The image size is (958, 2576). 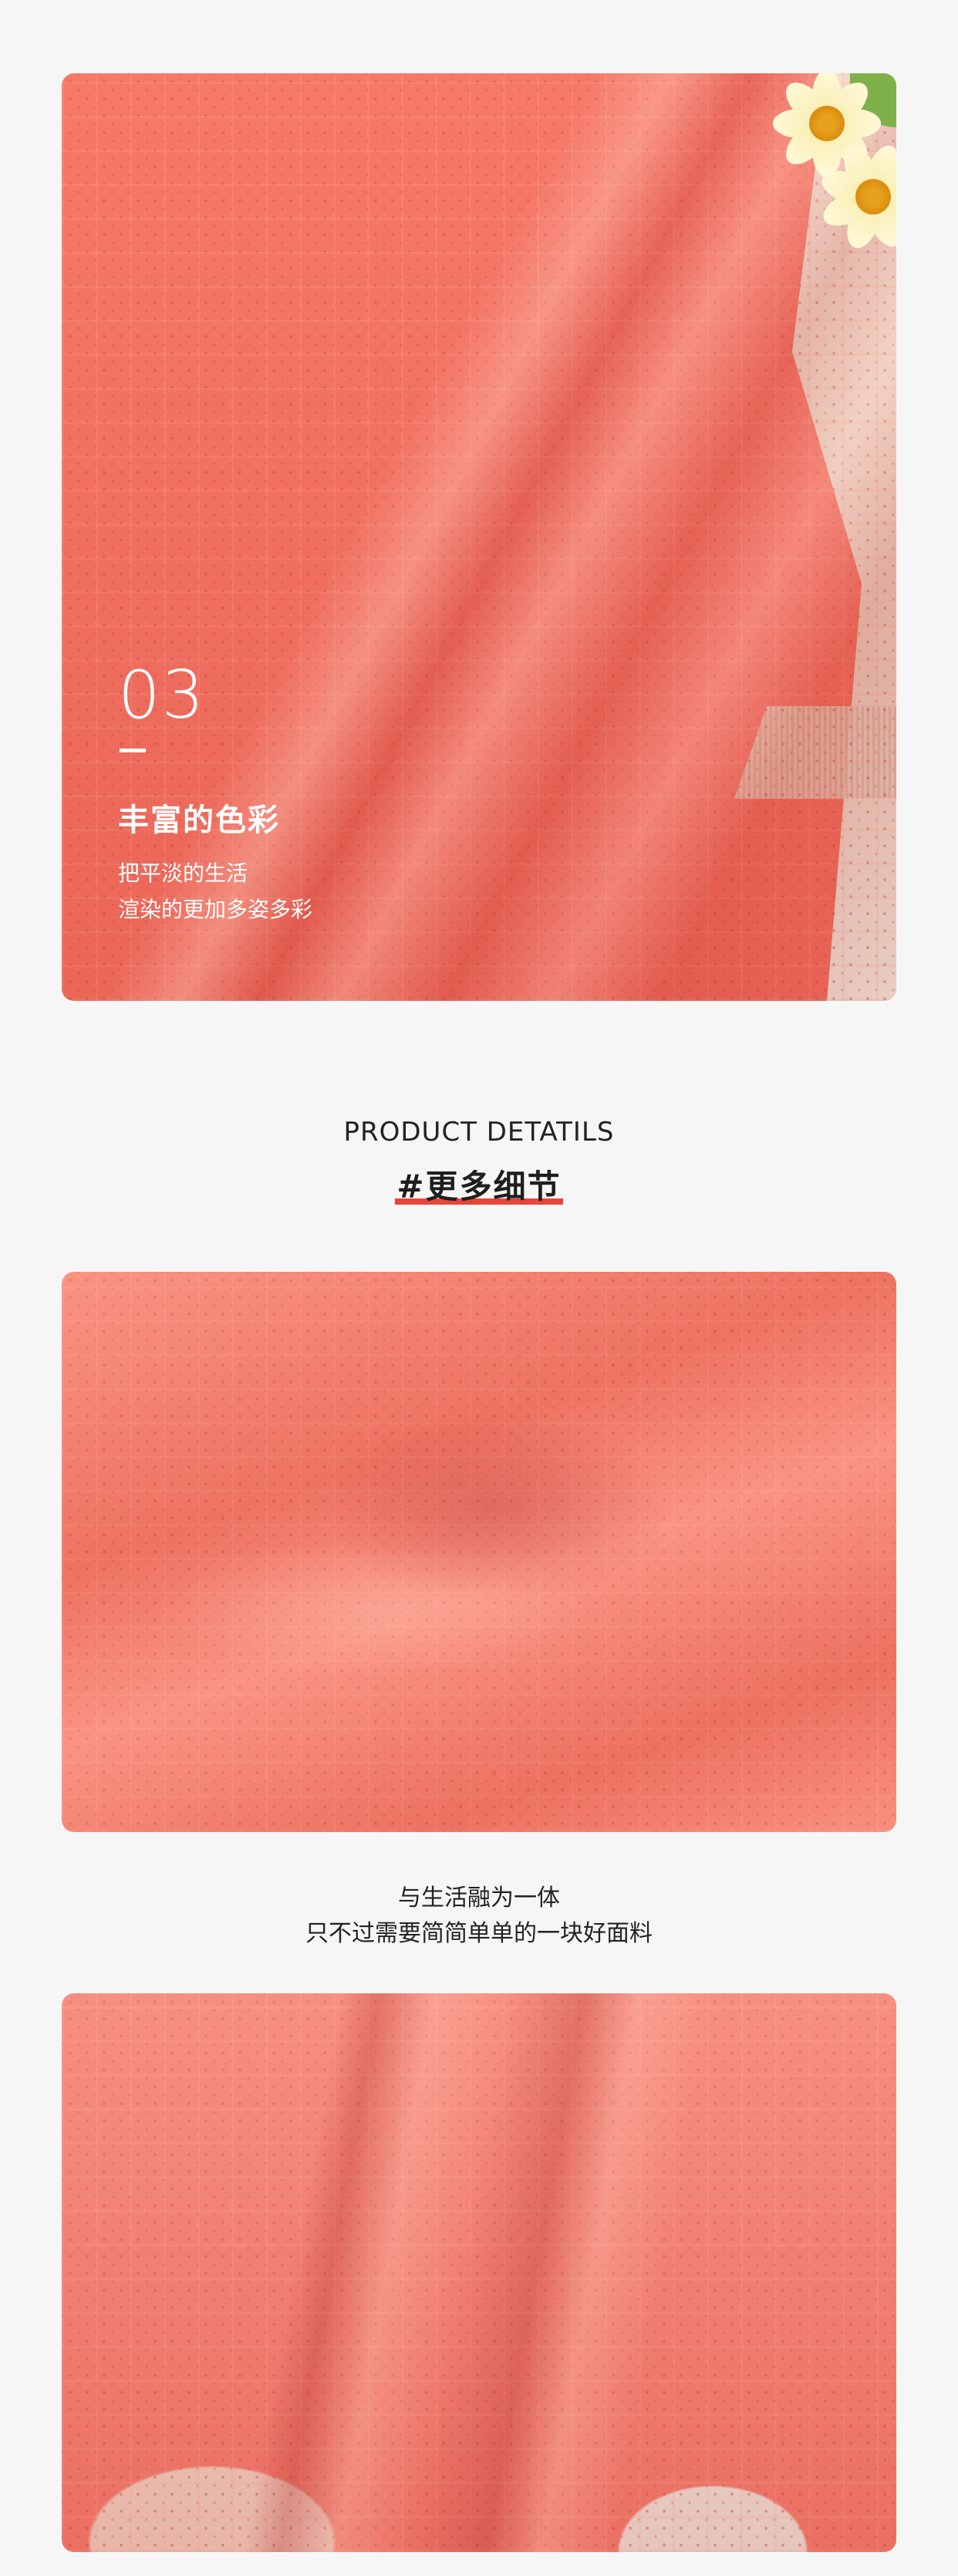 I want to click on section-title: 丰富的色彩, so click(x=199, y=820).